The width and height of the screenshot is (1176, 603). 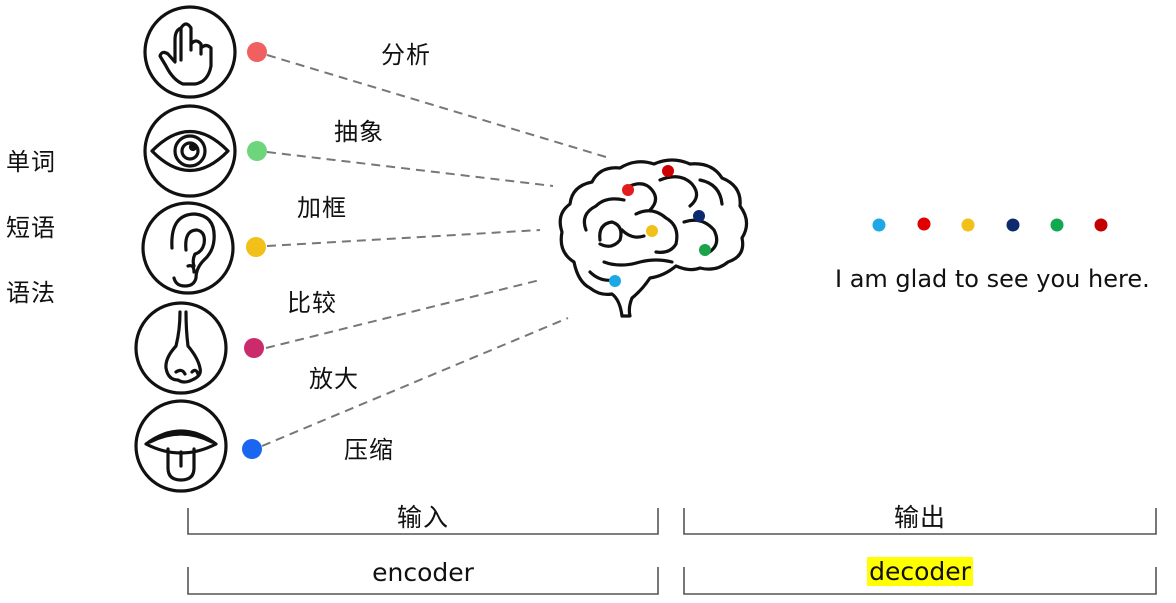 I want to click on decoder-label: decoder, so click(x=920, y=571).